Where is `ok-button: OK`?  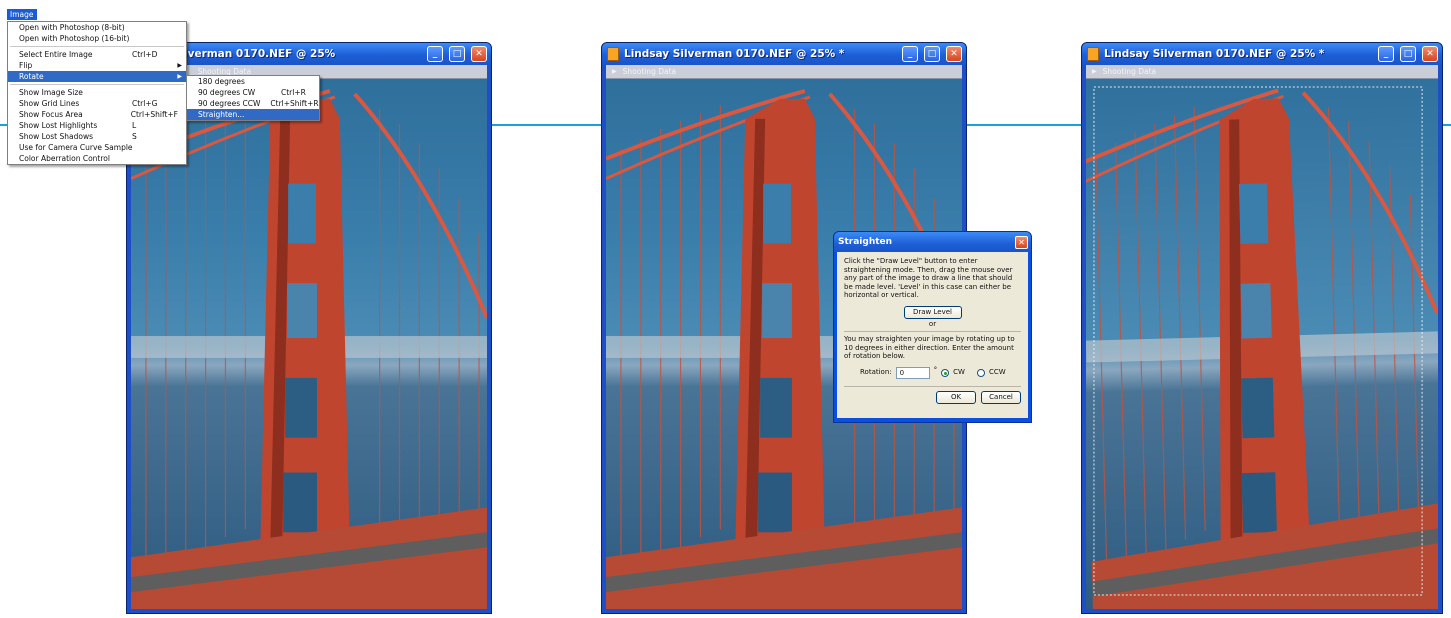 ok-button: OK is located at coordinates (956, 397).